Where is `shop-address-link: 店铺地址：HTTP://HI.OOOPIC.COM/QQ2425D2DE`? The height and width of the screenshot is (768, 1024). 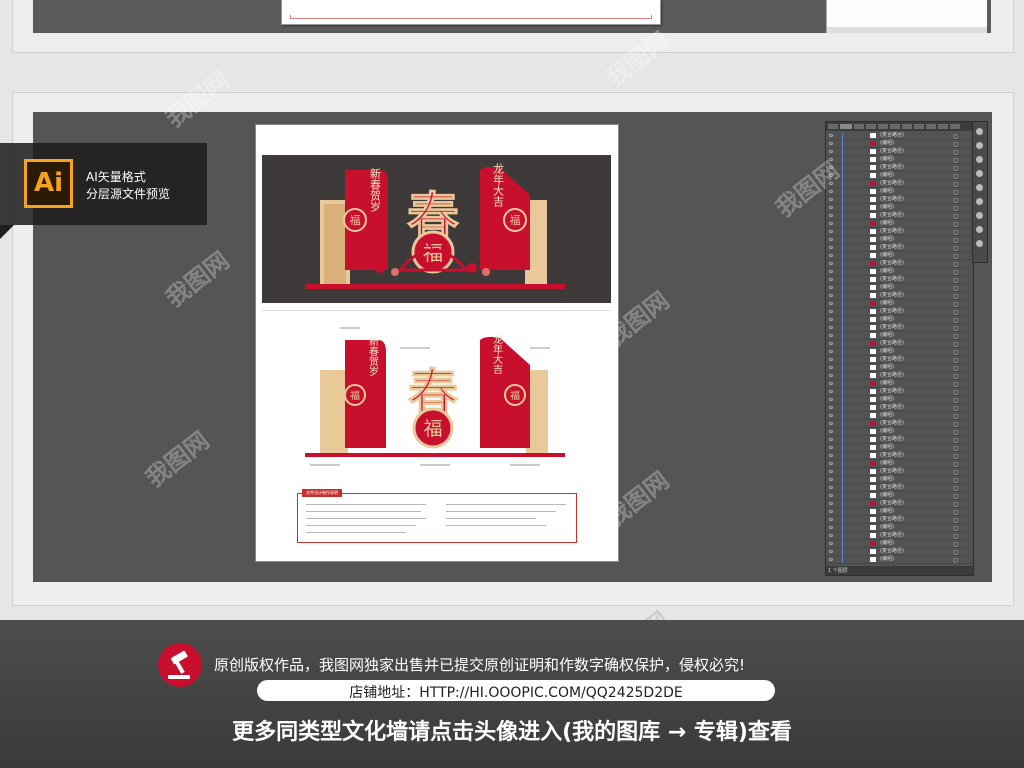 shop-address-link: 店铺地址：HTTP://HI.OOOPIC.COM/QQ2425D2DE is located at coordinates (516, 692).